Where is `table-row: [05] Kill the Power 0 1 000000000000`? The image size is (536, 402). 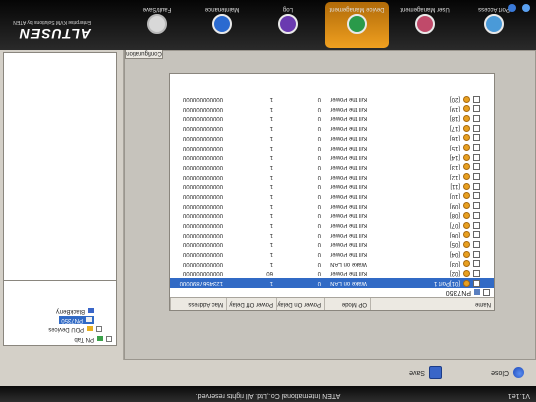 table-row: [05] Kill the Power 0 1 000000000000 is located at coordinates (332, 245).